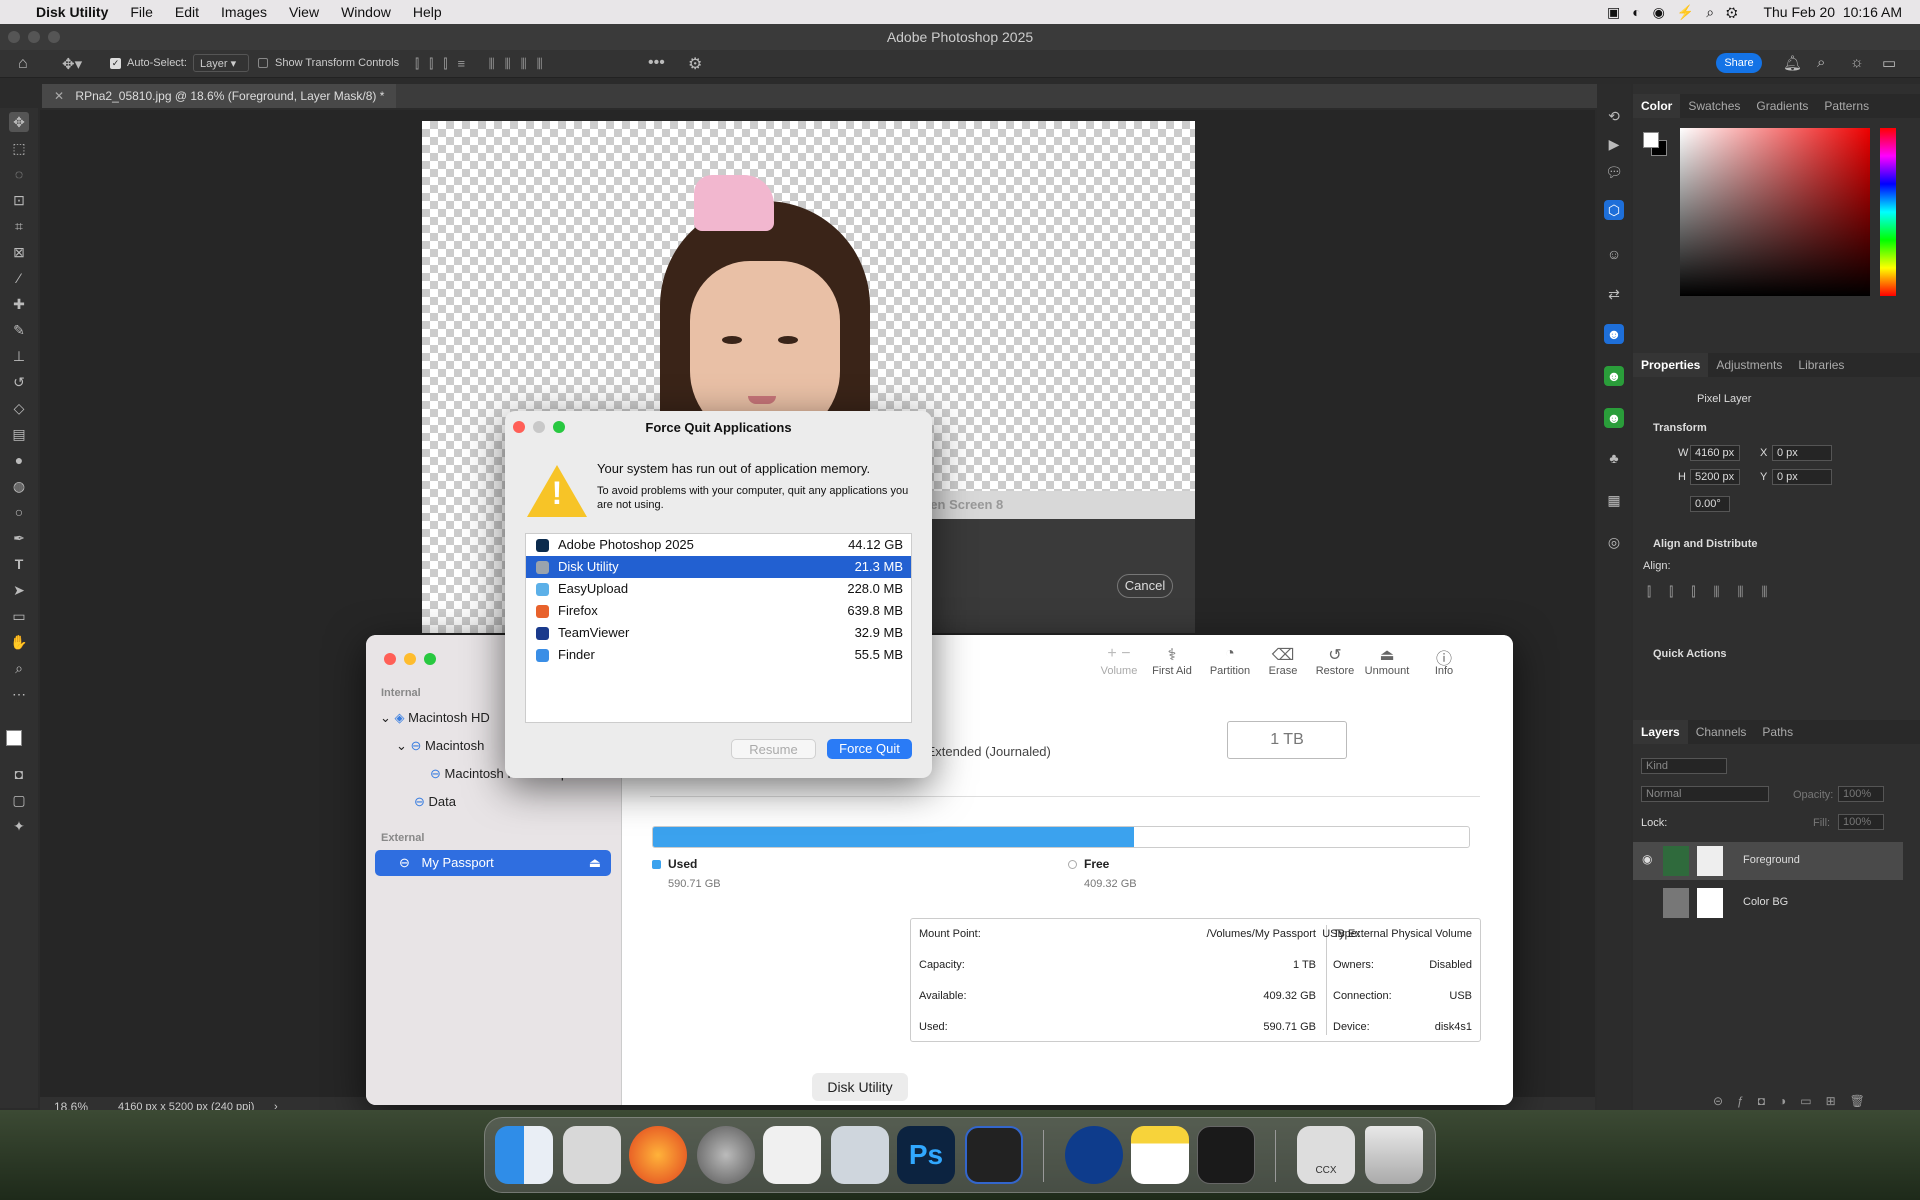  I want to click on menu-window: Window, so click(366, 12).